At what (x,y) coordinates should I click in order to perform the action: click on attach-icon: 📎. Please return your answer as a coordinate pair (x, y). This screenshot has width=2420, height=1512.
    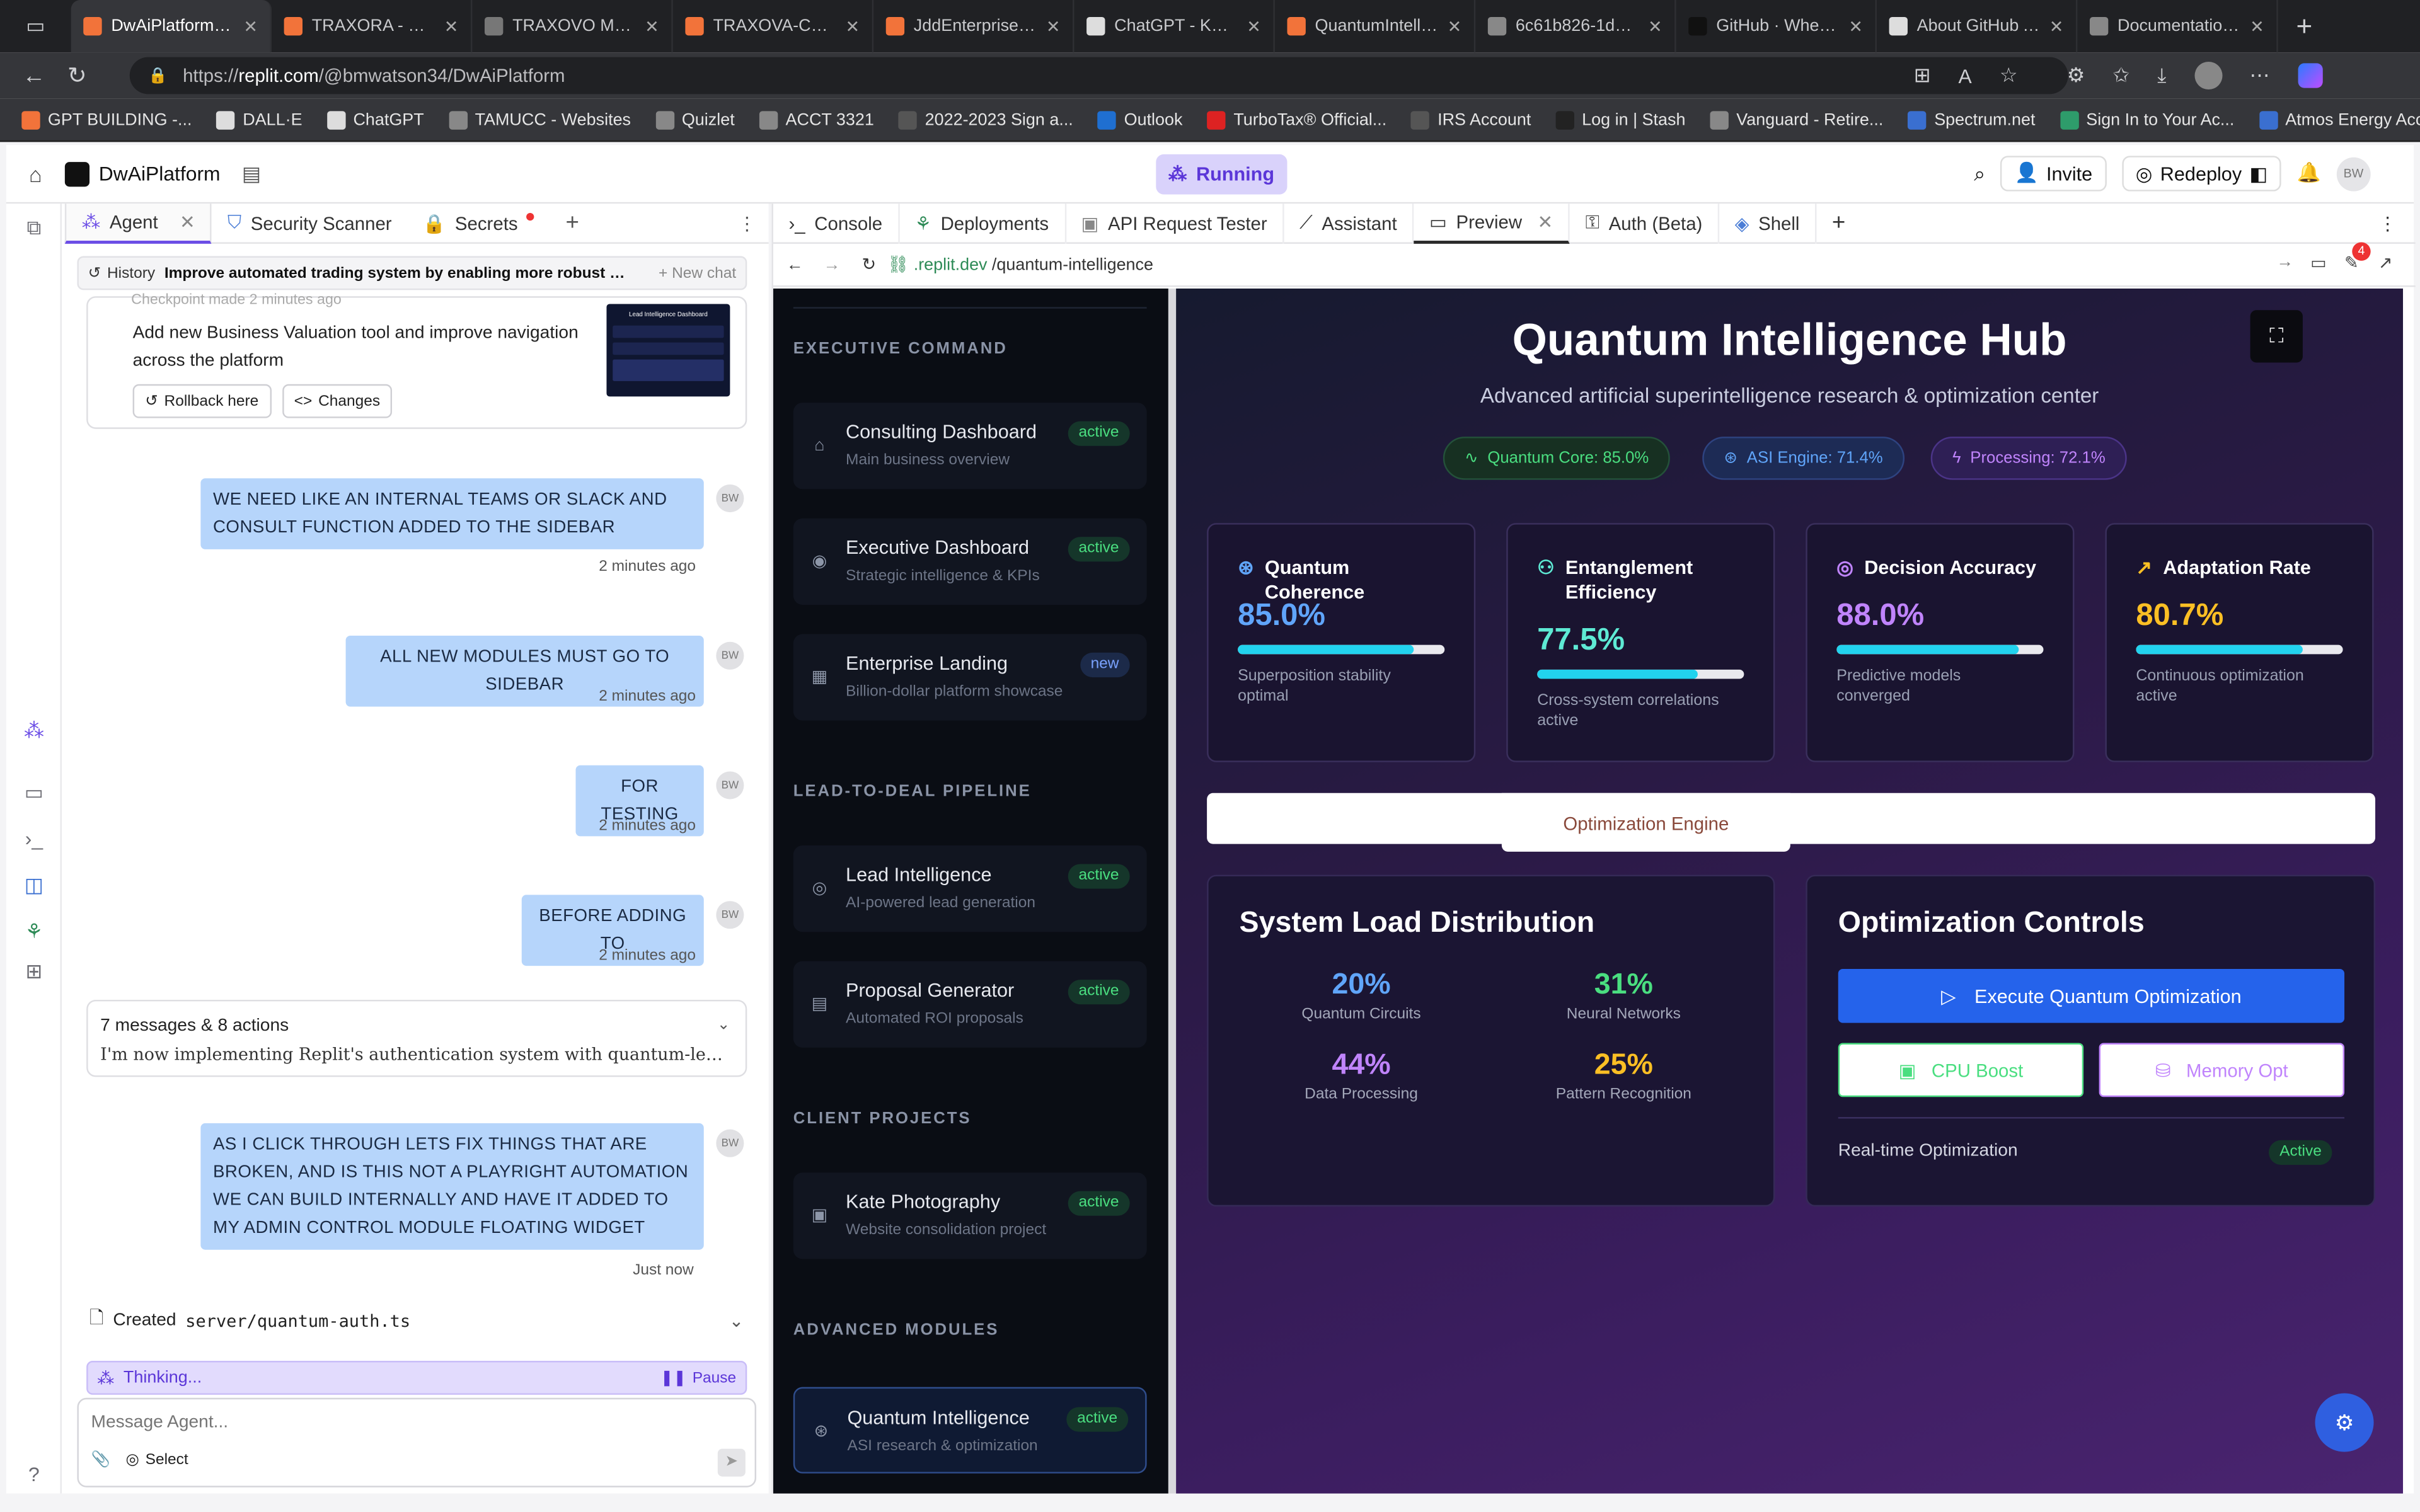
    Looking at the image, I should click on (101, 1460).